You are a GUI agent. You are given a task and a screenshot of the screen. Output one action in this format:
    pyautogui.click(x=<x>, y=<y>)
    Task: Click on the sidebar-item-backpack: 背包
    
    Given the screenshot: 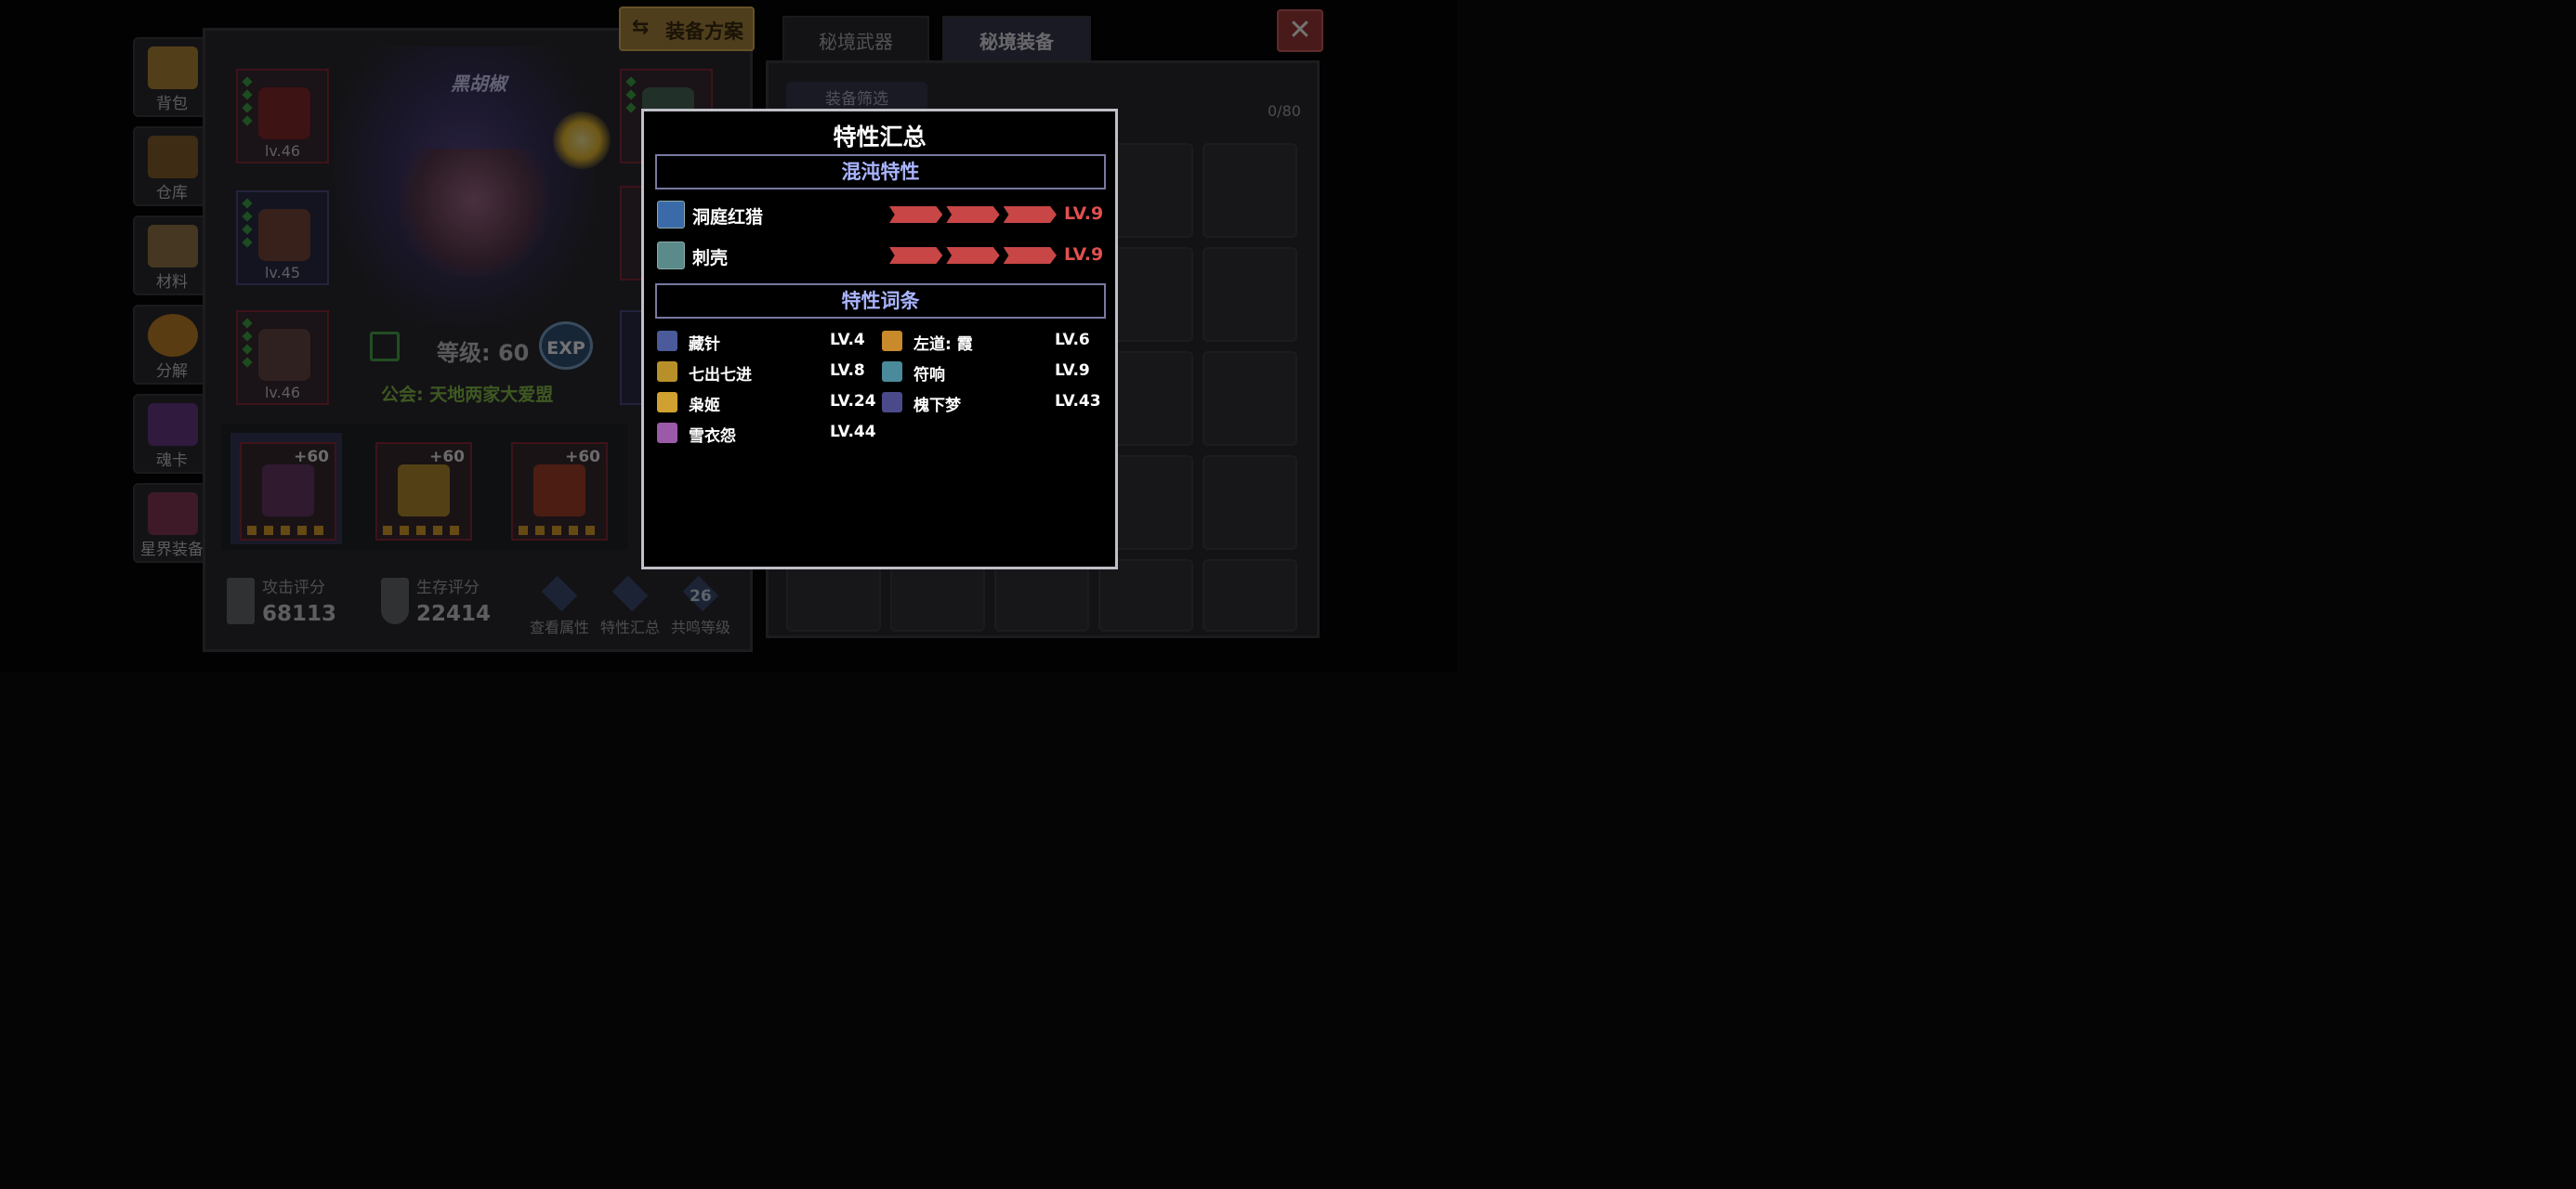 What is the action you would take?
    pyautogui.click(x=172, y=77)
    